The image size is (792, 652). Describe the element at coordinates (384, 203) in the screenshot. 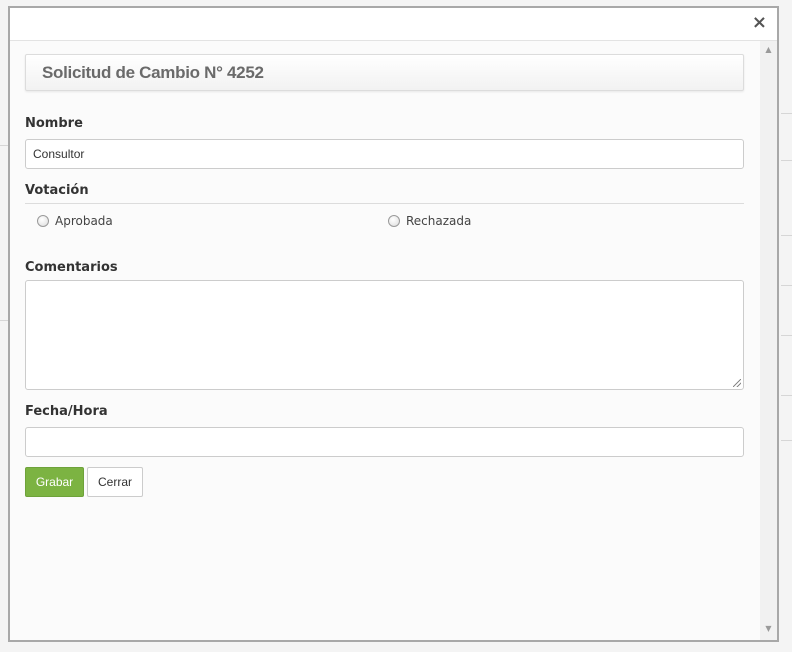

I see `votacion-divider` at that location.